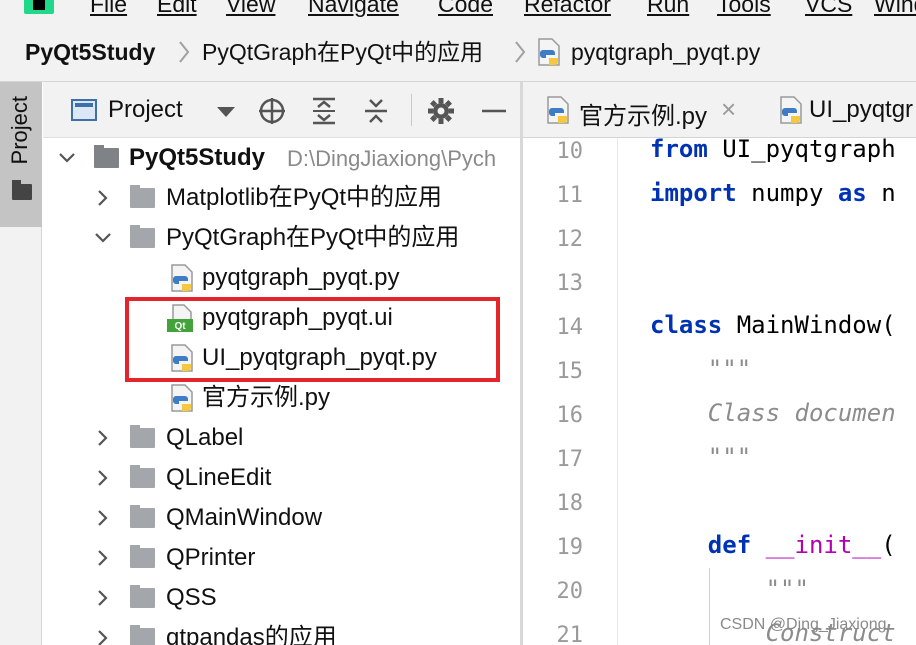  I want to click on code-text: (, so click(888, 545).